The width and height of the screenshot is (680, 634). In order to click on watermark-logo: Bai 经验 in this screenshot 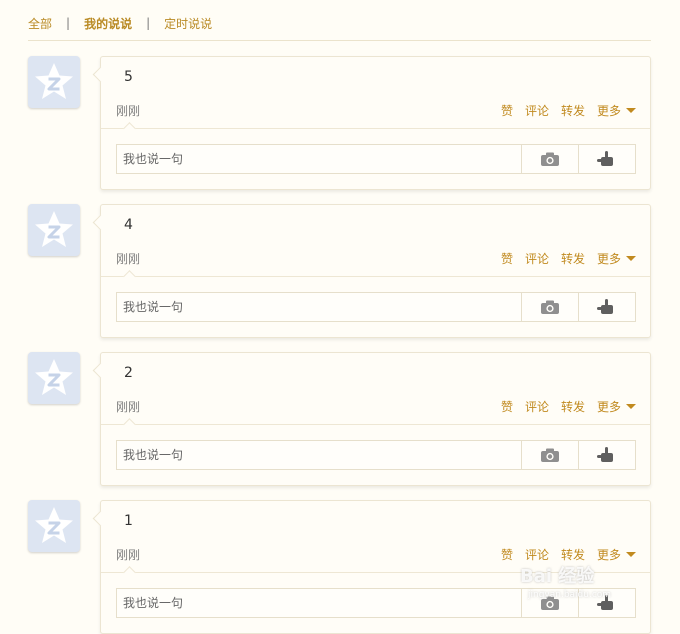, I will do `click(557, 576)`.